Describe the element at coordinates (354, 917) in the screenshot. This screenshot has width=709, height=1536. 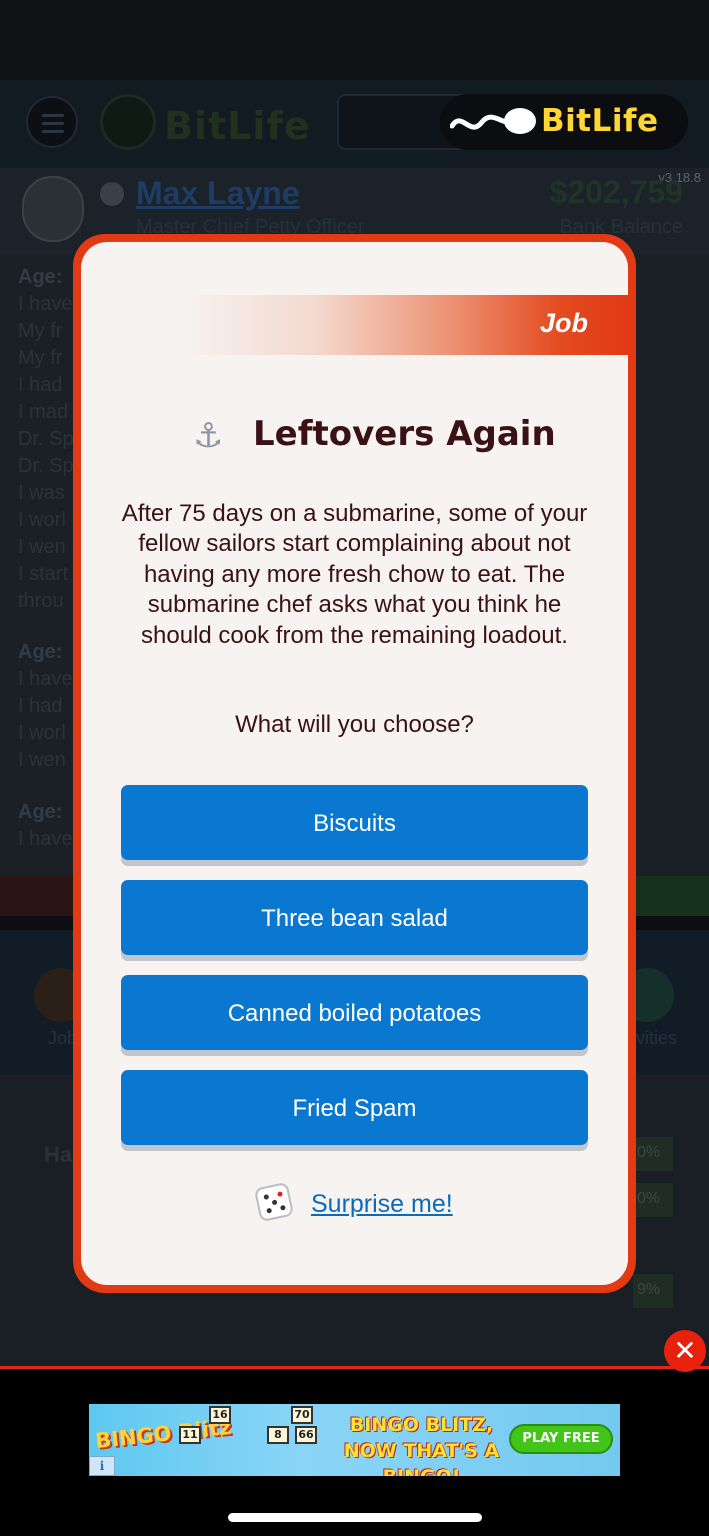
I see `choice-button-three-bean-salad: Three bean salad` at that location.